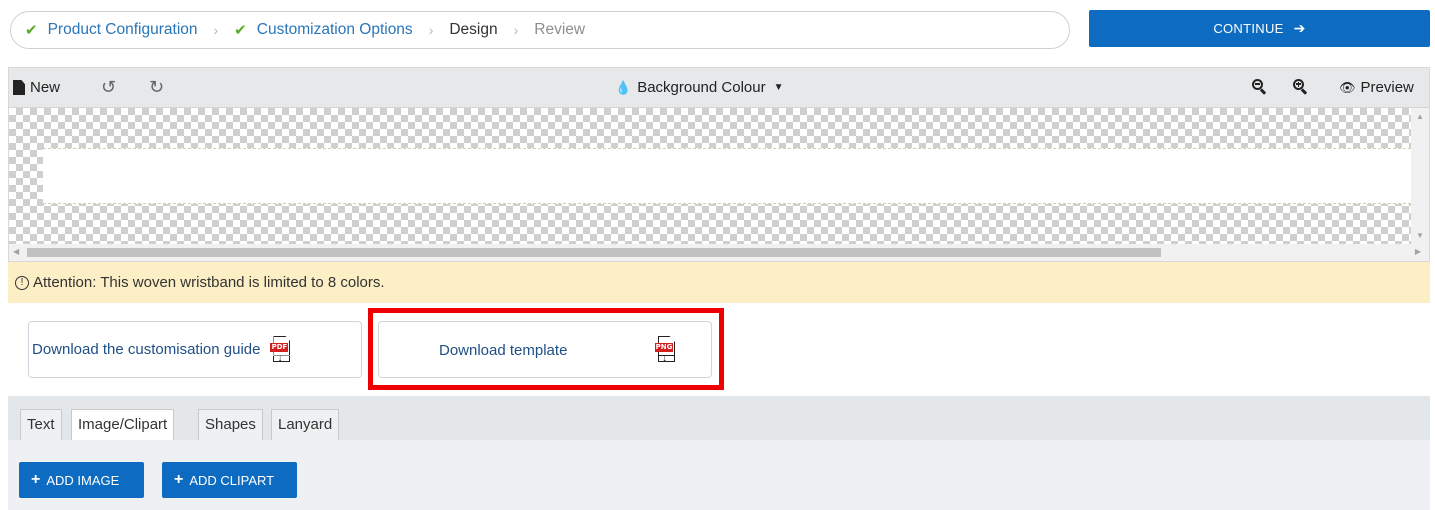 This screenshot has height=510, width=1435. I want to click on tab-image-clipart: Image/Clipart, so click(123, 425).